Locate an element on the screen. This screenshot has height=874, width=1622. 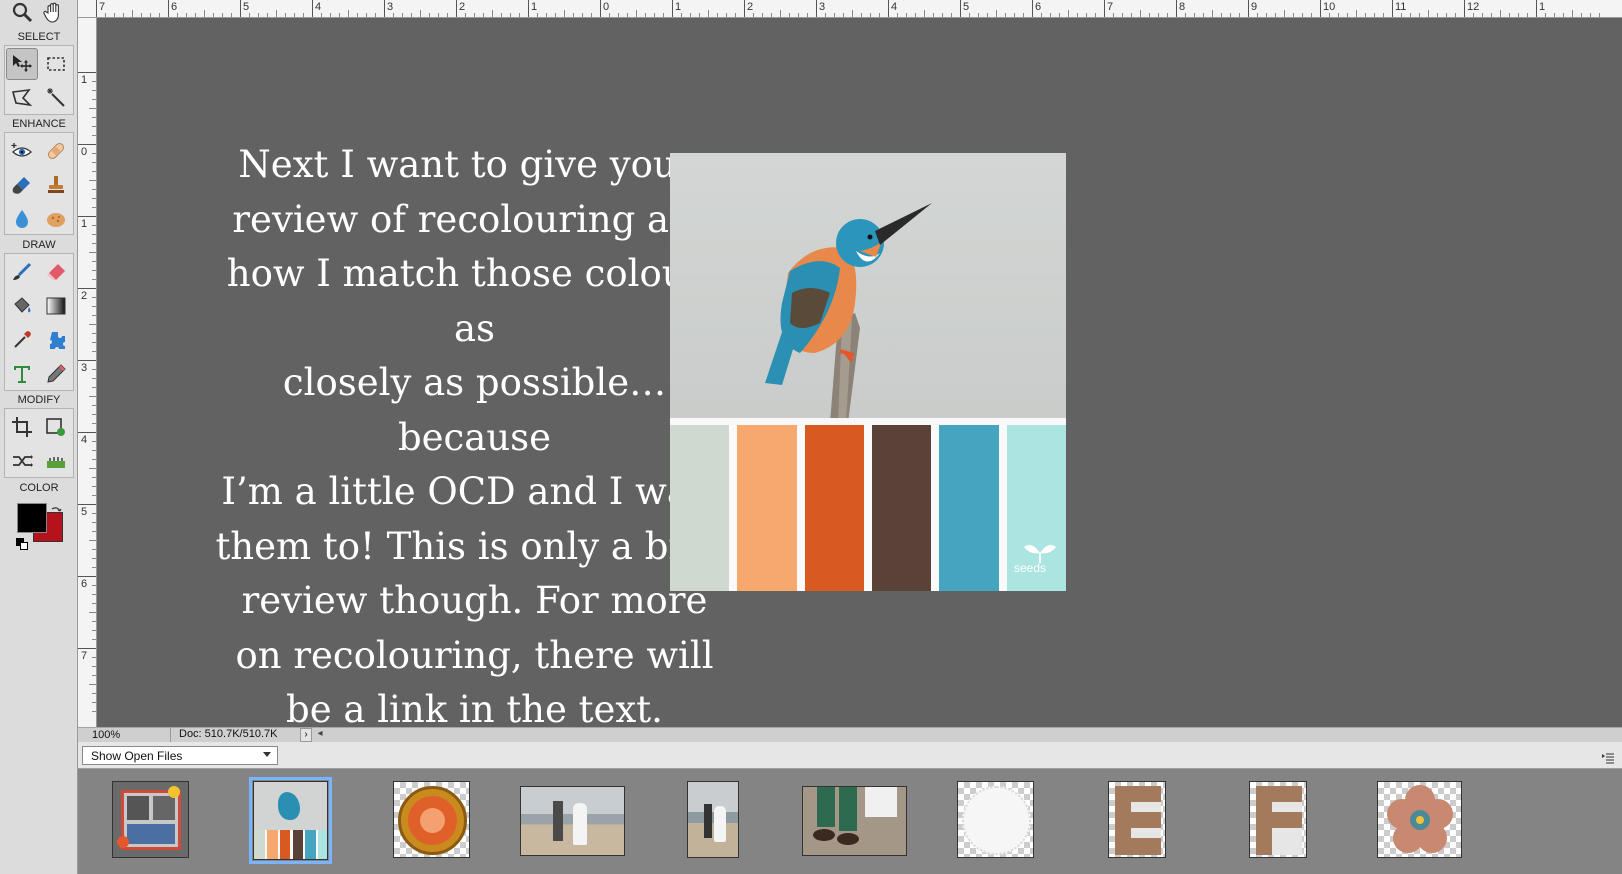
magic-wand-icon is located at coordinates (56, 97).